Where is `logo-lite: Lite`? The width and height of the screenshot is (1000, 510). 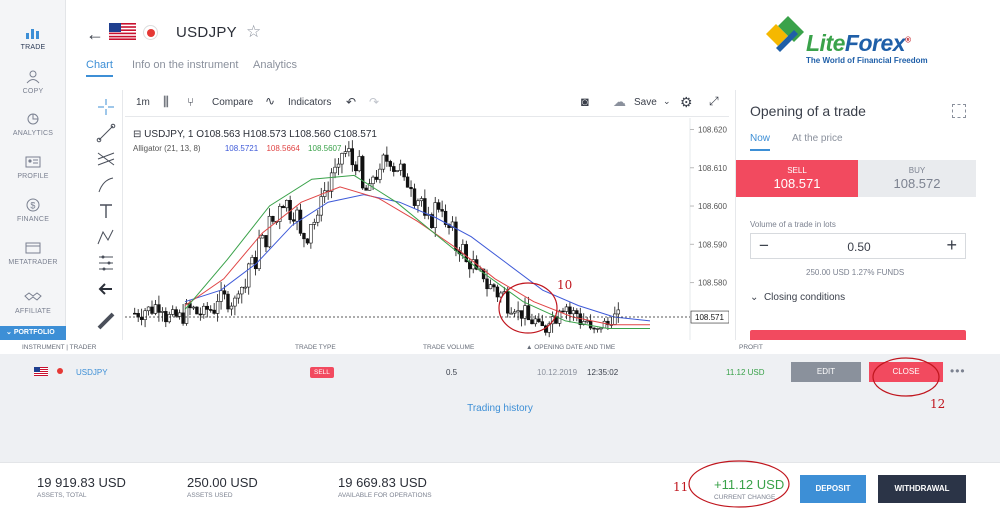
logo-lite: Lite is located at coordinates (825, 43).